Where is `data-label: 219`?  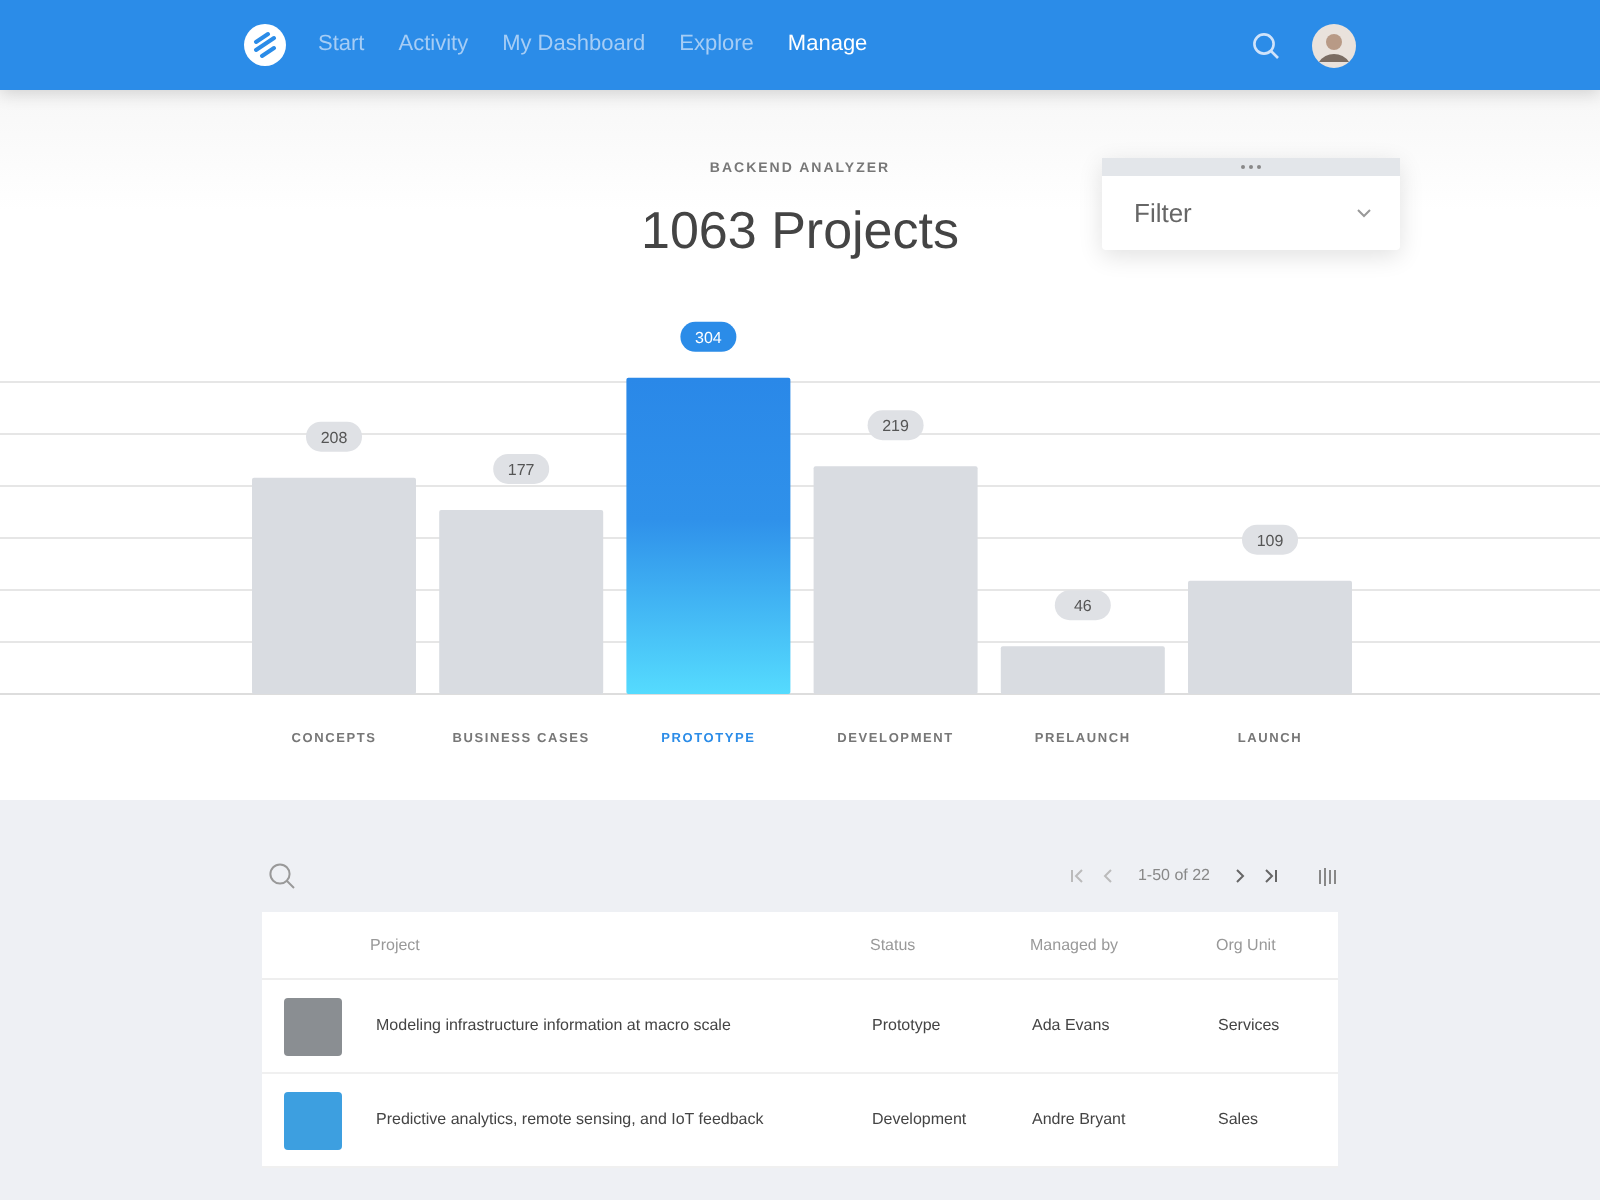 data-label: 219 is located at coordinates (896, 426).